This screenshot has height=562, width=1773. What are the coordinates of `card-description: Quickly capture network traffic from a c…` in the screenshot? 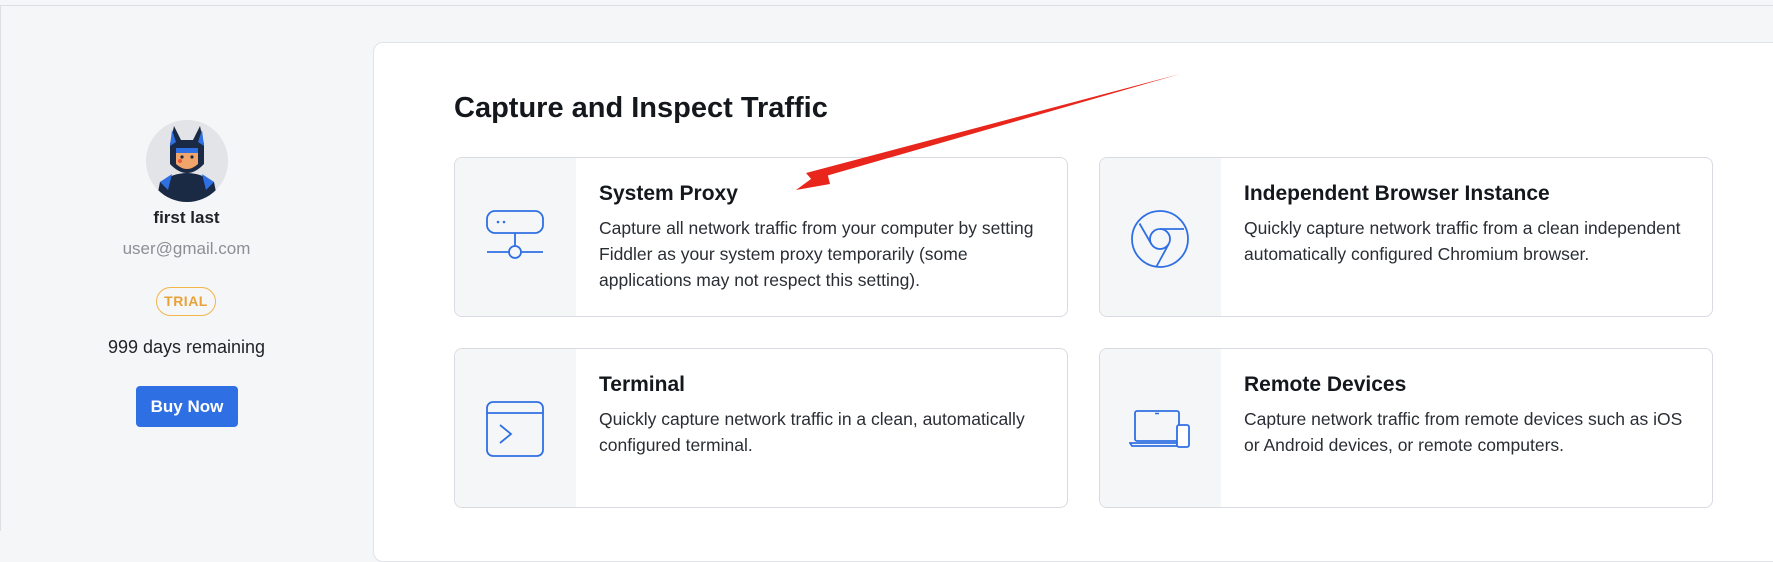 It's located at (1462, 241).